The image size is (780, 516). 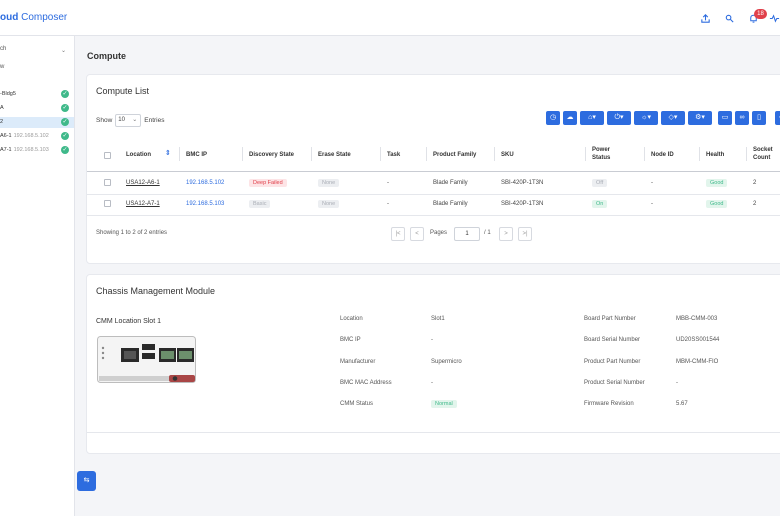 What do you see at coordinates (37, 122) in the screenshot?
I see `sidebar-tree-item-selected: 2 ✓` at bounding box center [37, 122].